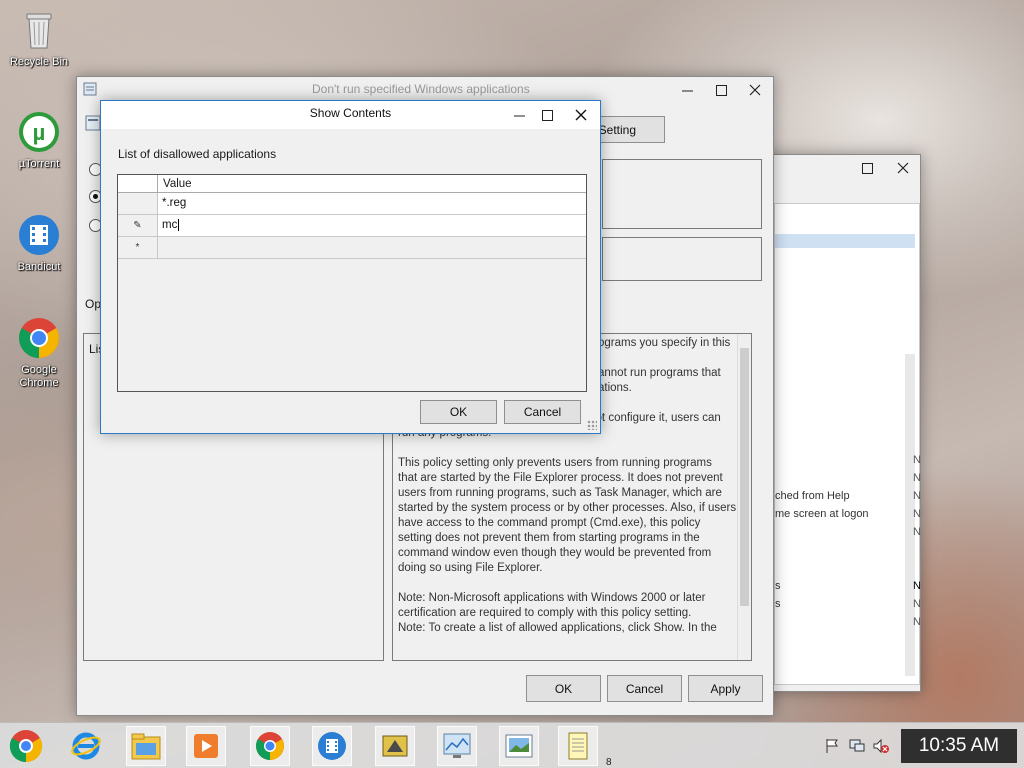 This screenshot has height=768, width=1024. I want to click on taskbar-app, so click(395, 746).